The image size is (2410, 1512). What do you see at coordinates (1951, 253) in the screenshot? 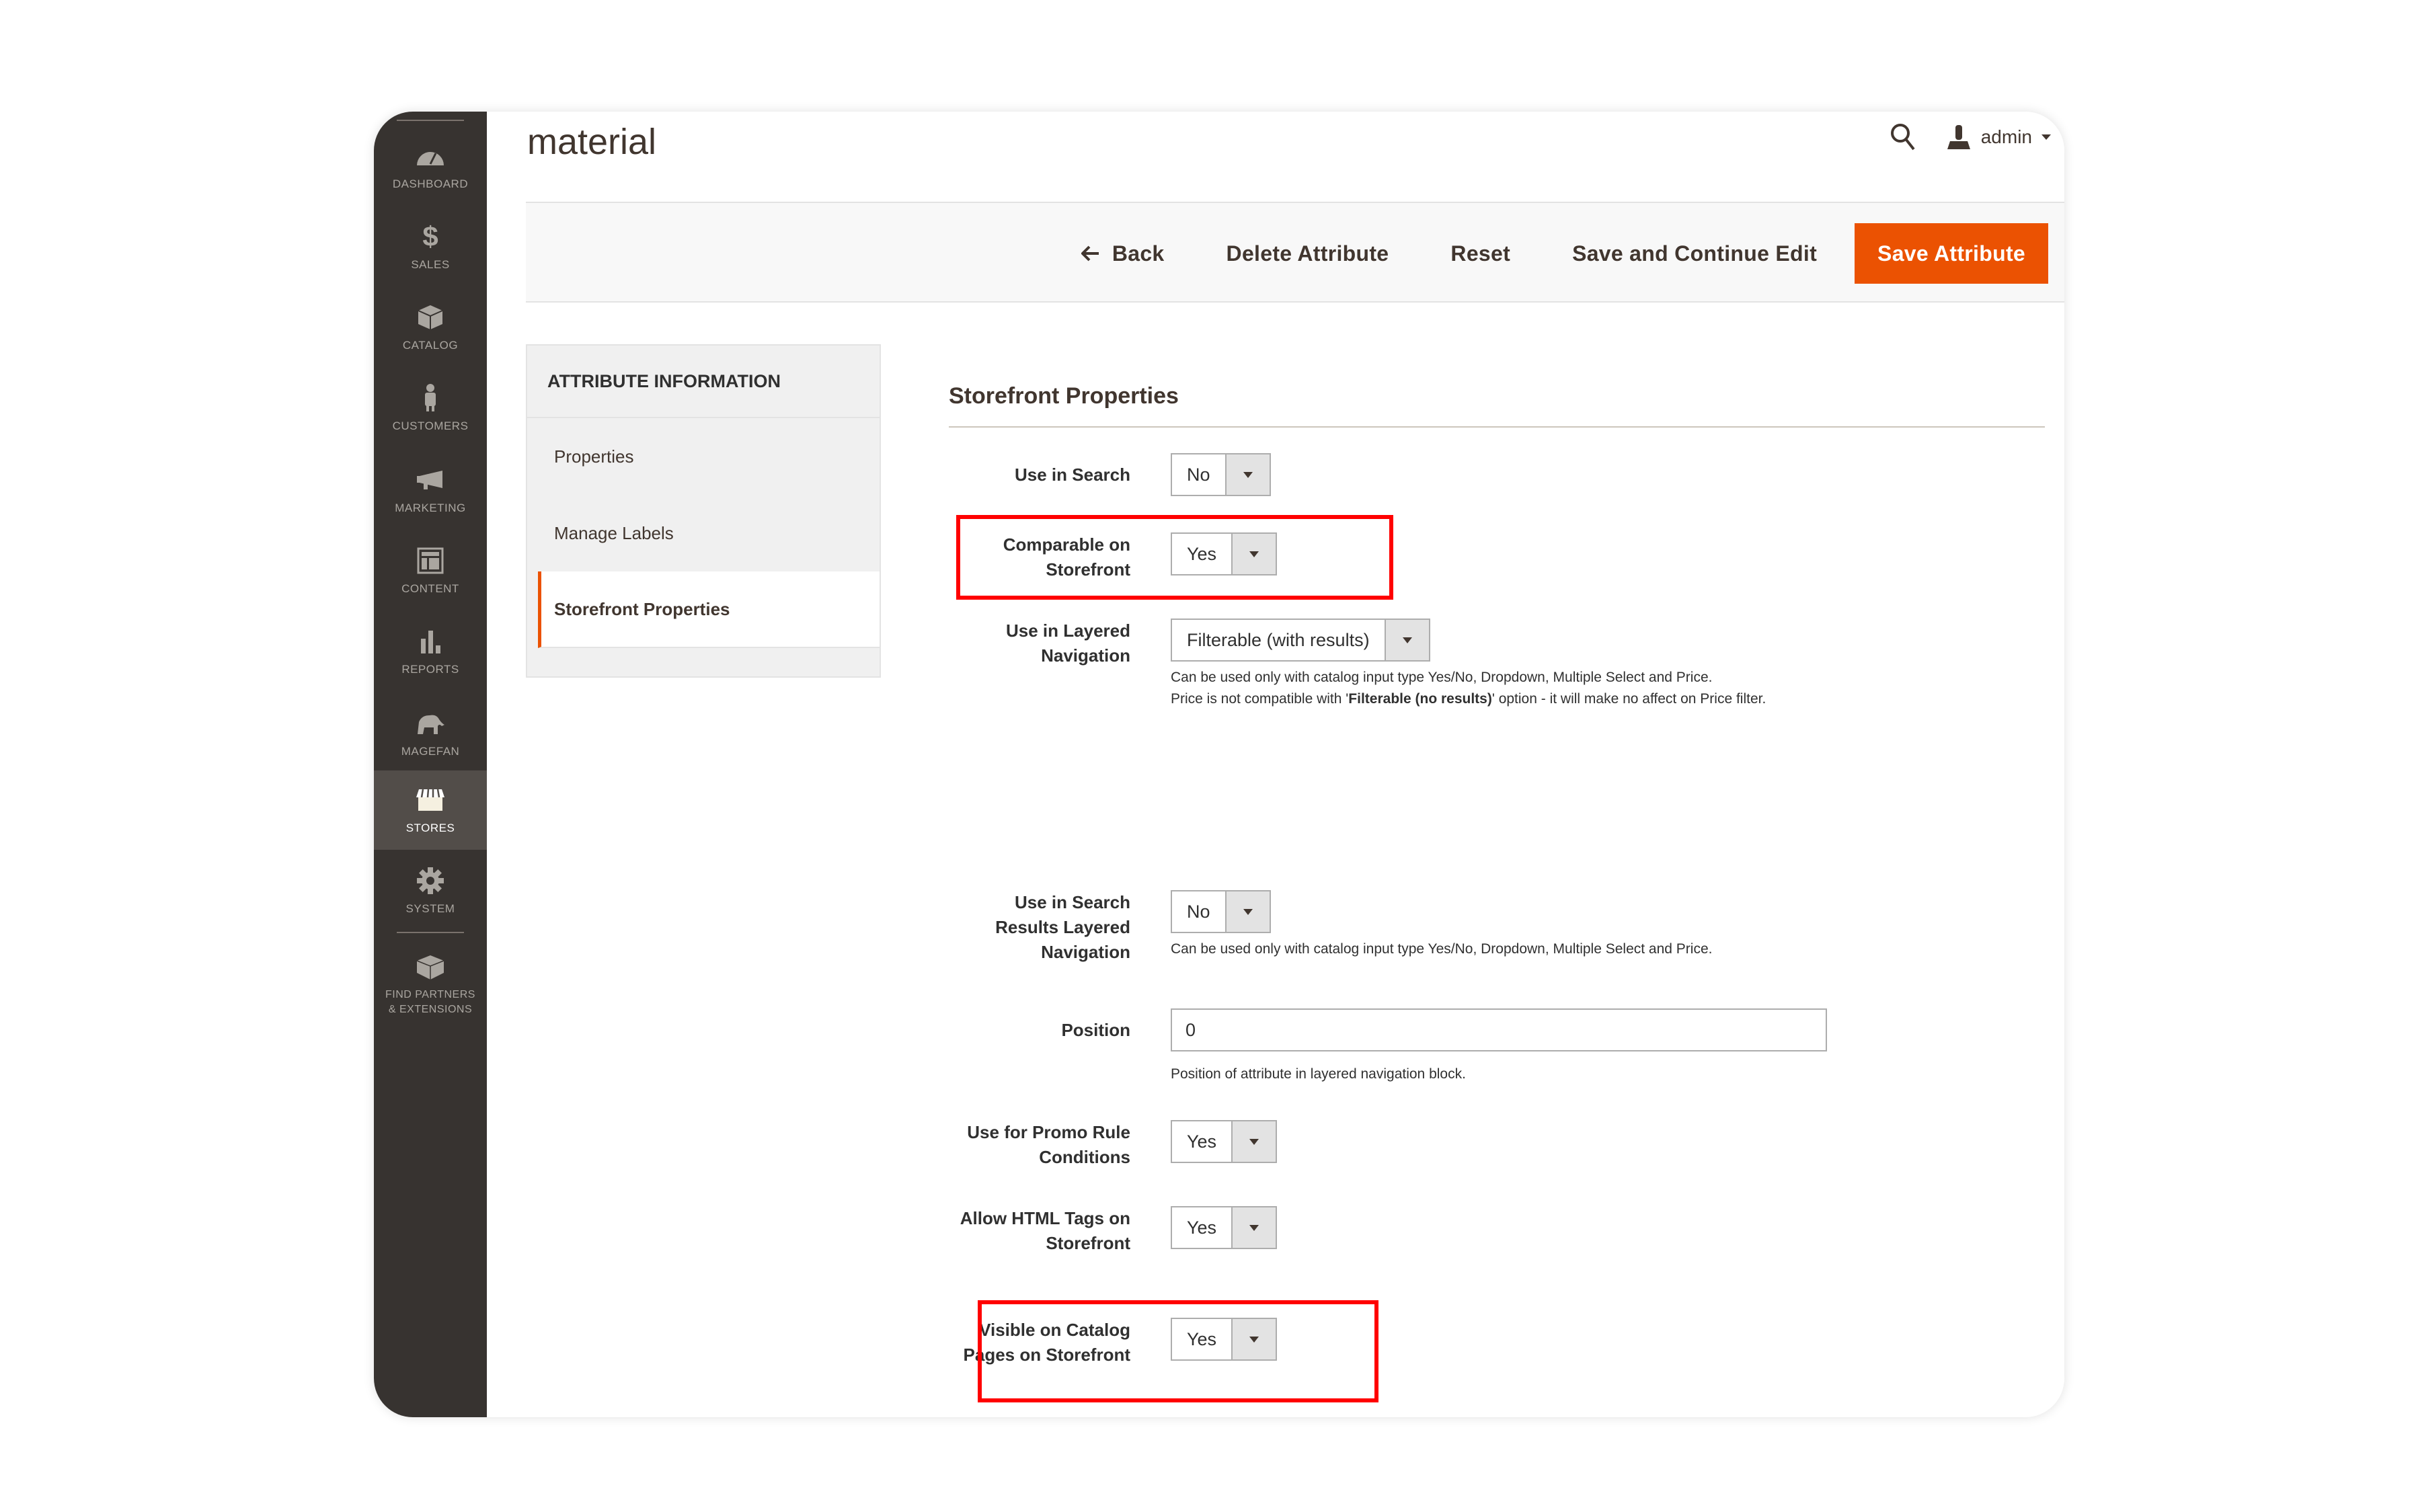
I see `save-attribute-button: Save Attribute` at bounding box center [1951, 253].